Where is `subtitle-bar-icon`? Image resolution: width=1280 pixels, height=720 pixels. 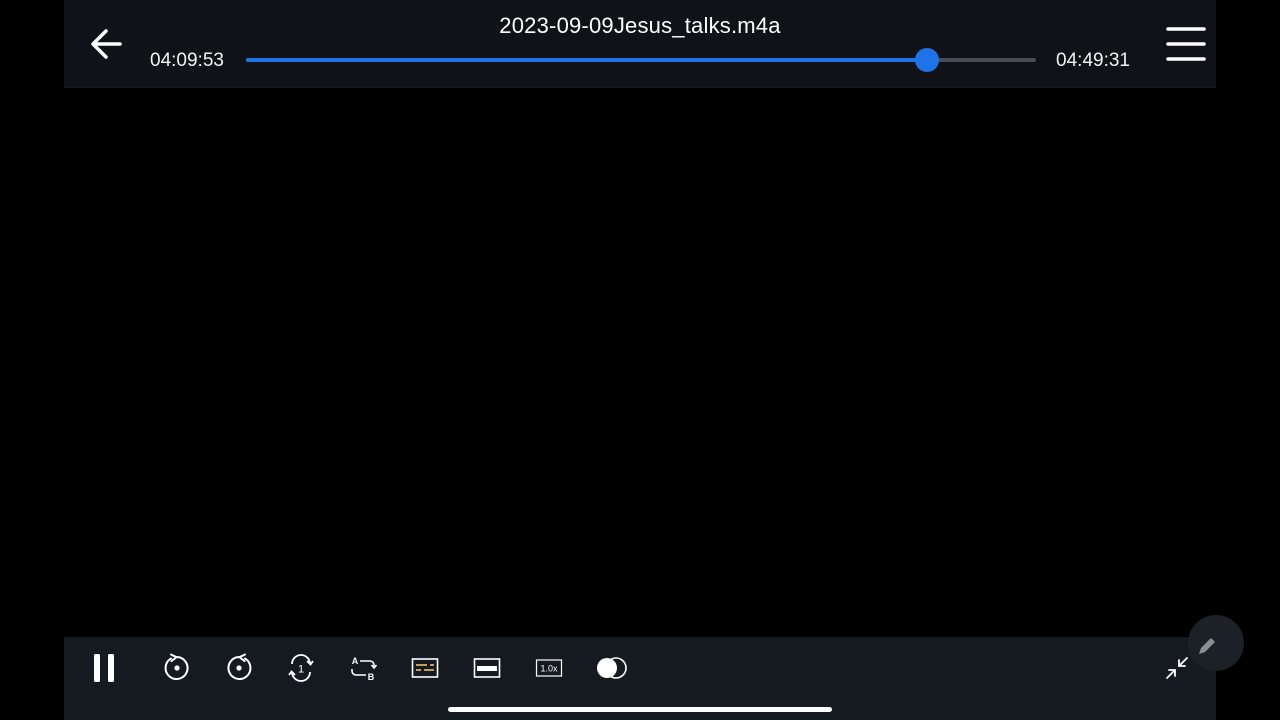 subtitle-bar-icon is located at coordinates (487, 668).